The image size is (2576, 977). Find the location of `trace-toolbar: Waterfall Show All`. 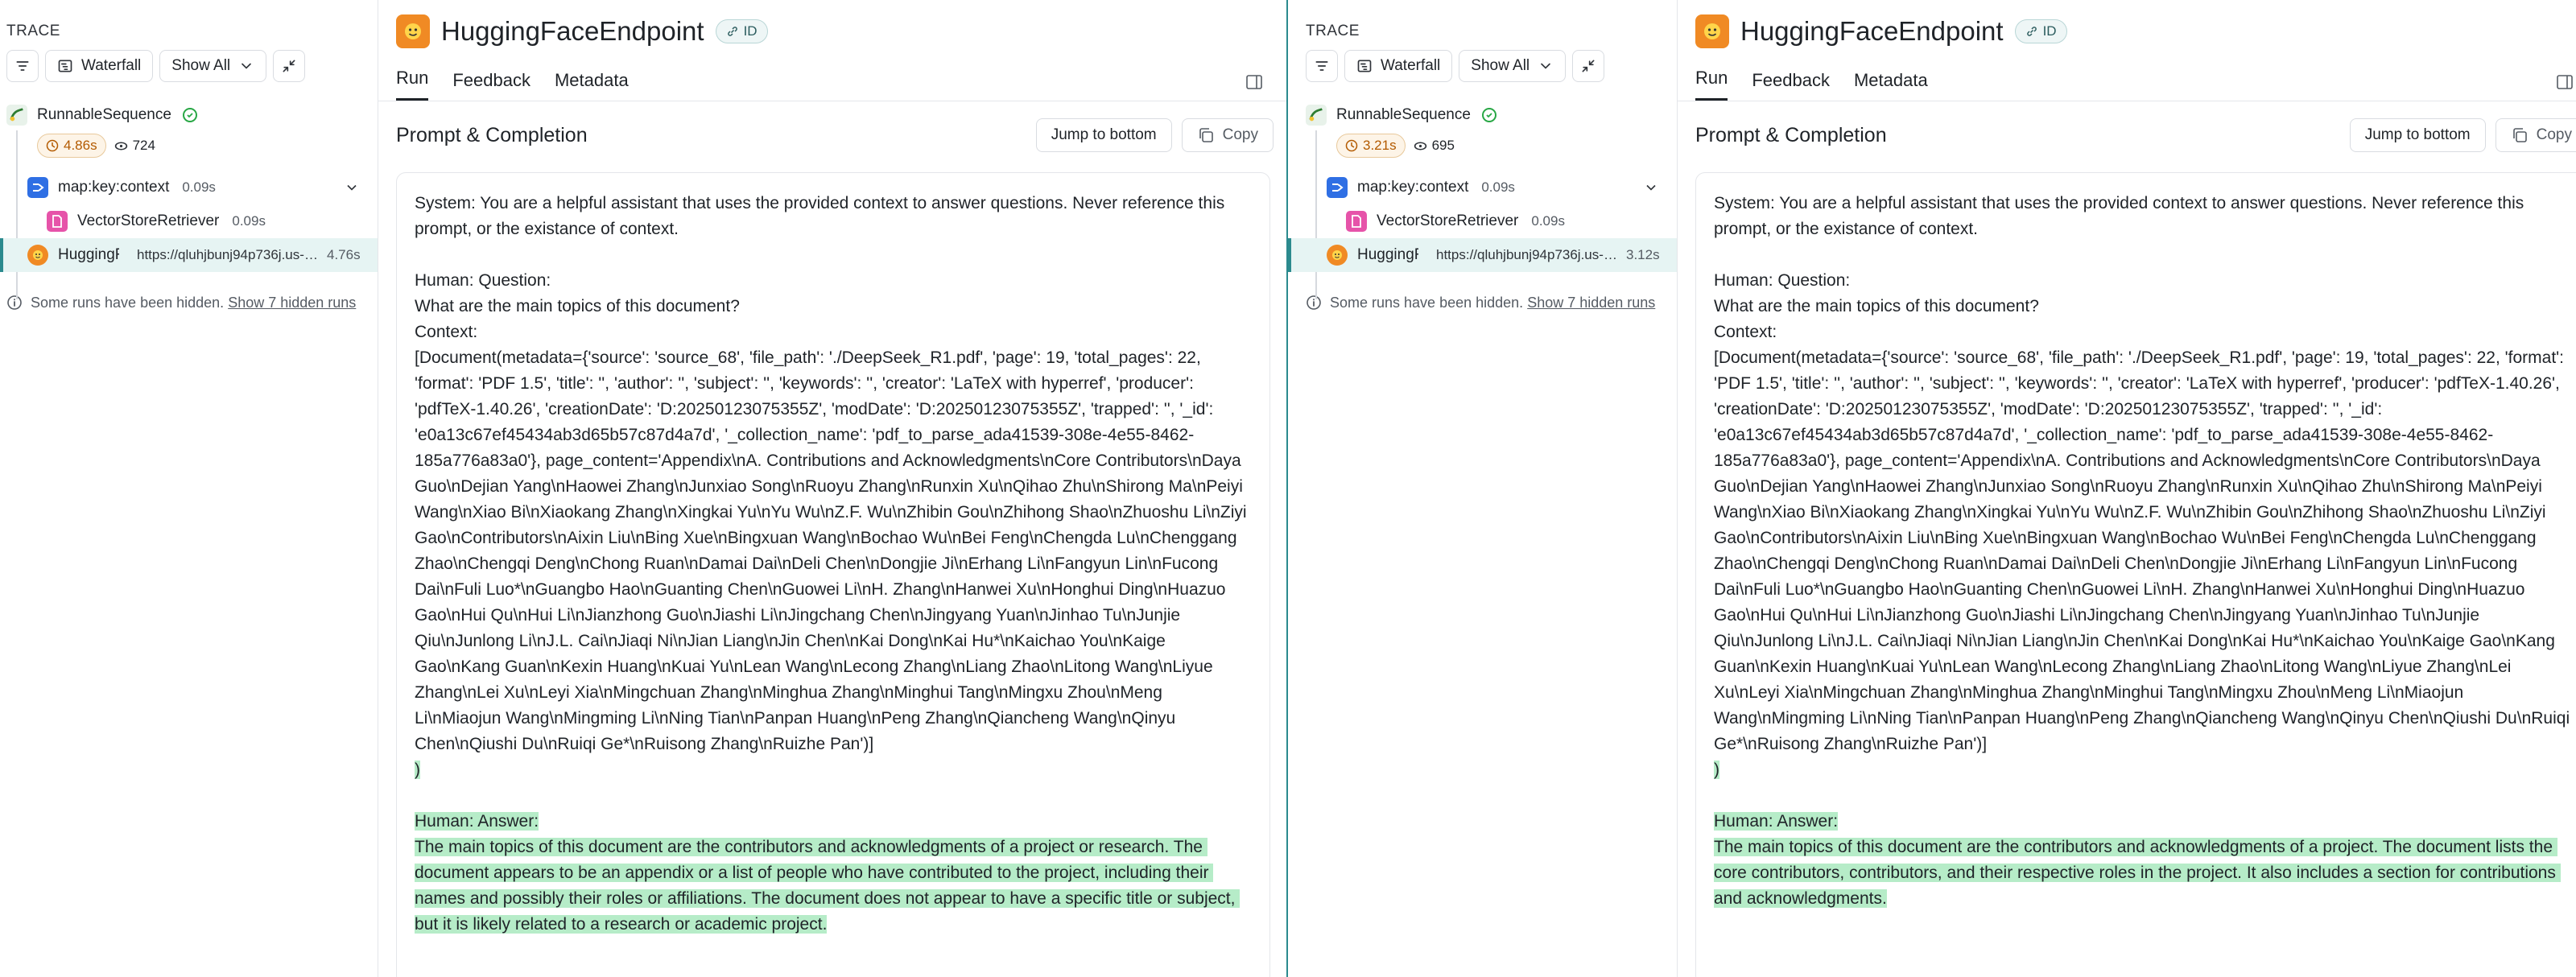

trace-toolbar: Waterfall Show All is located at coordinates (1482, 66).